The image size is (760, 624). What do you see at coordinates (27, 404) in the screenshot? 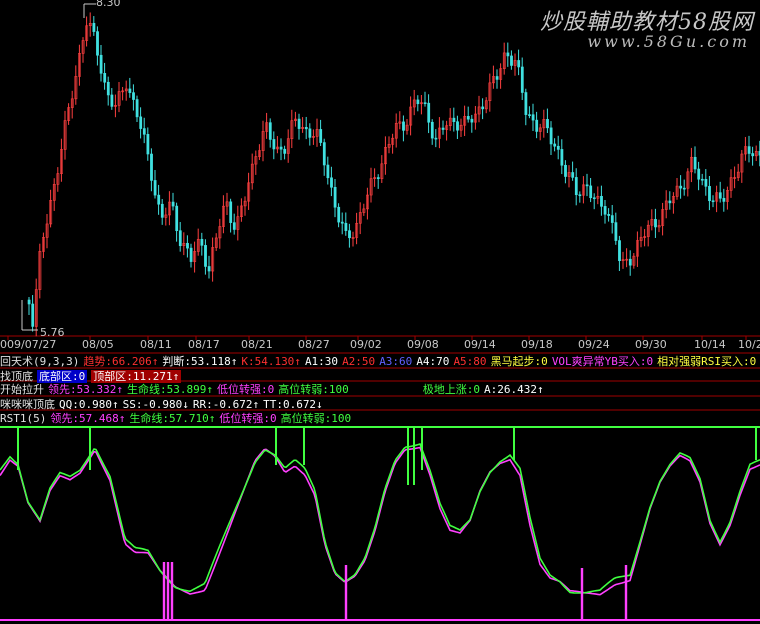
I see `r4-value-0: 咪咪咪顶底` at bounding box center [27, 404].